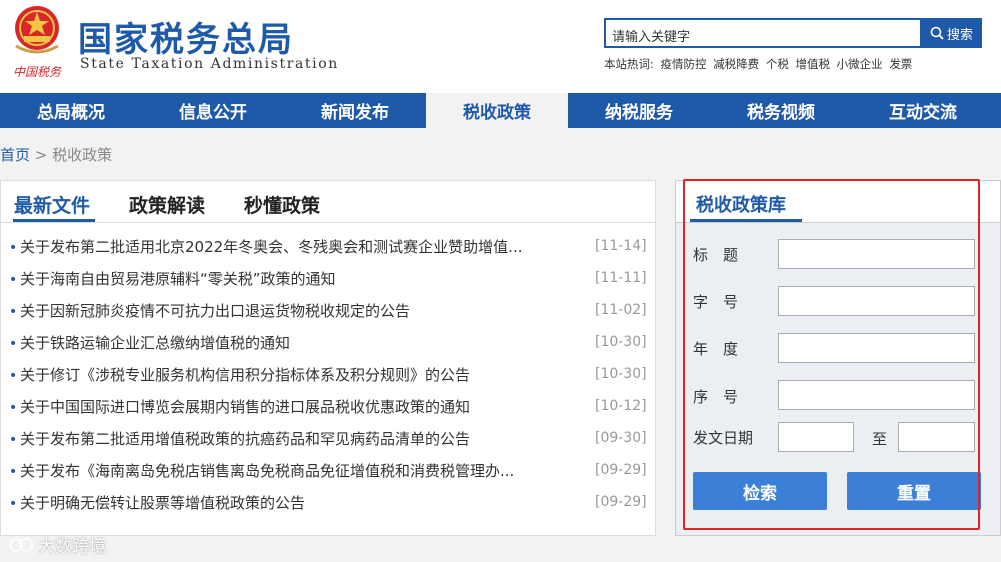 This screenshot has height=562, width=1001. I want to click on hot-words-label: 本站热词:, so click(629, 64).